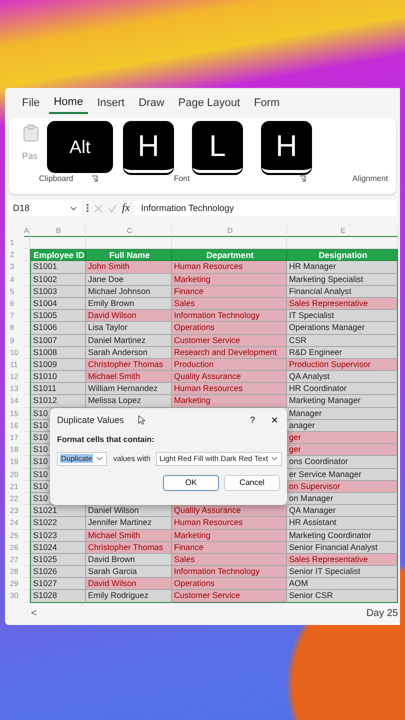 The image size is (405, 720). What do you see at coordinates (342, 352) in the screenshot?
I see `table-cell: R&D Engineer` at bounding box center [342, 352].